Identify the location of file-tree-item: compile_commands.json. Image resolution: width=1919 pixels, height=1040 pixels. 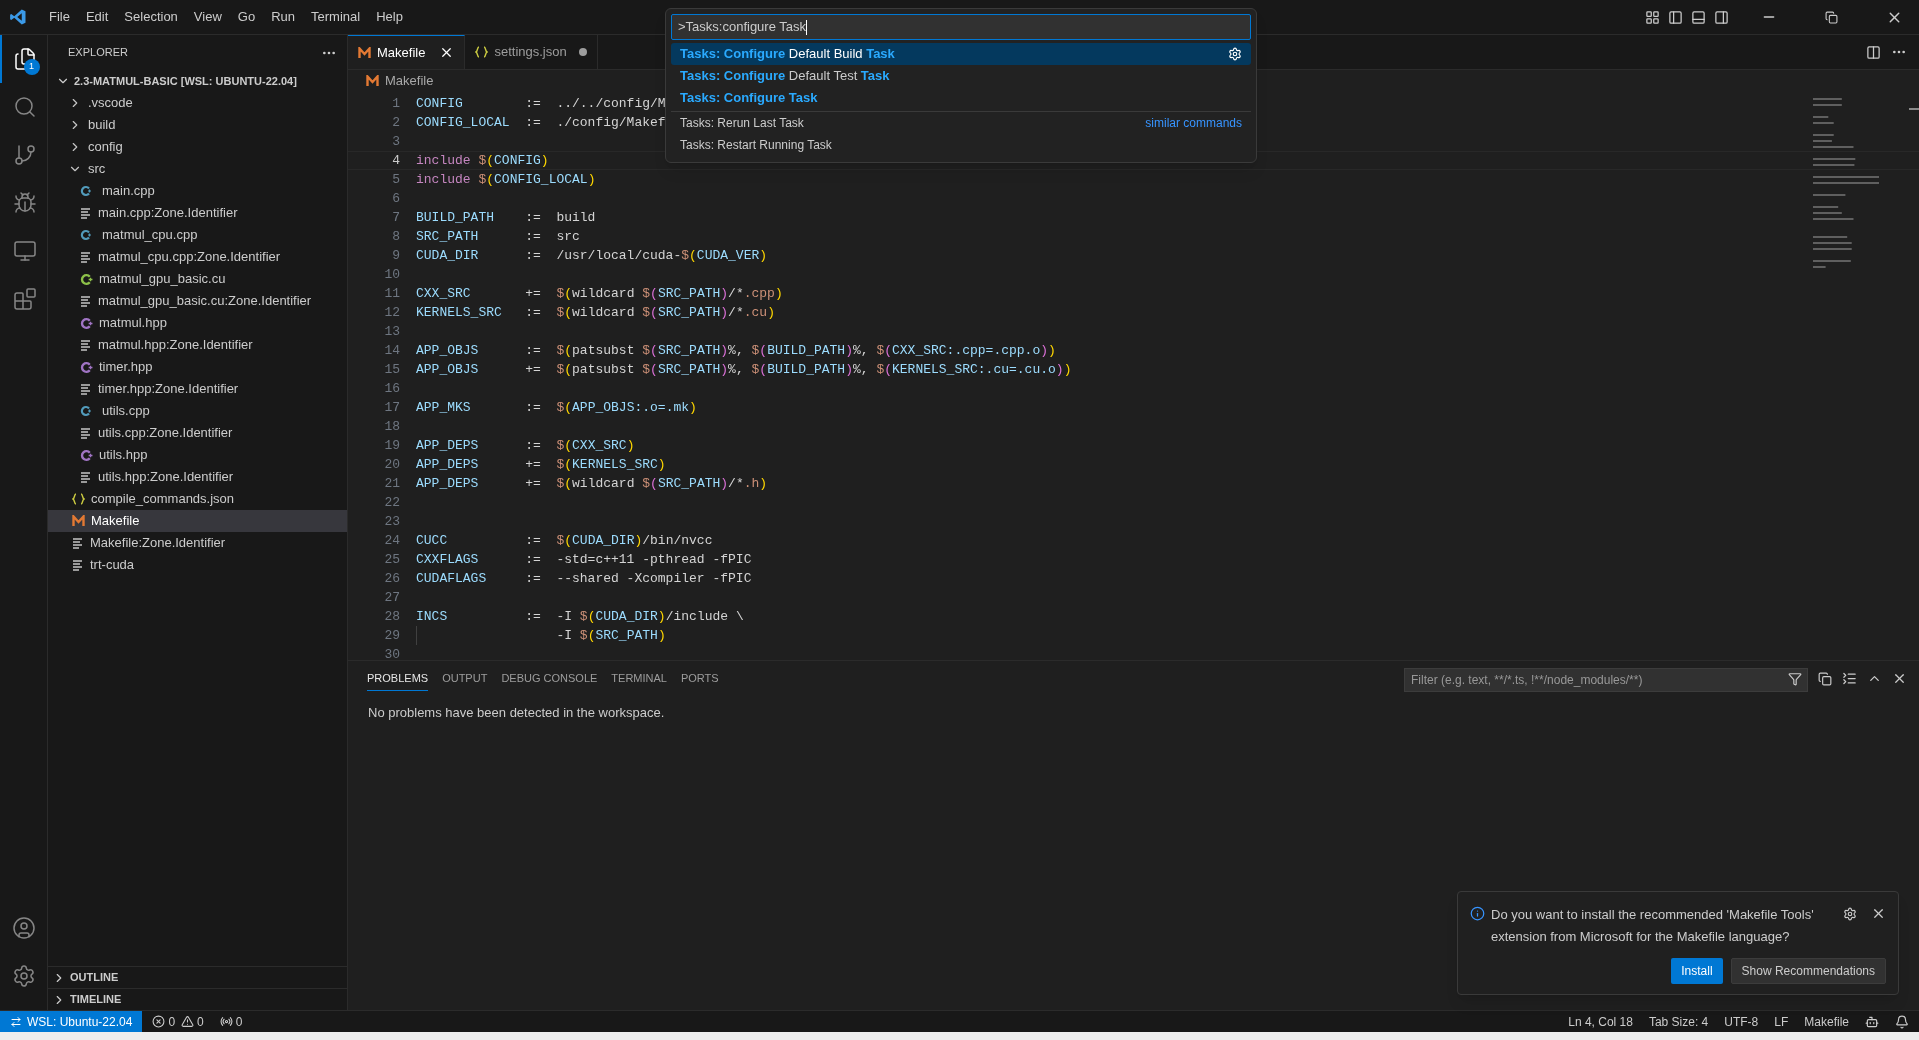
(197, 499).